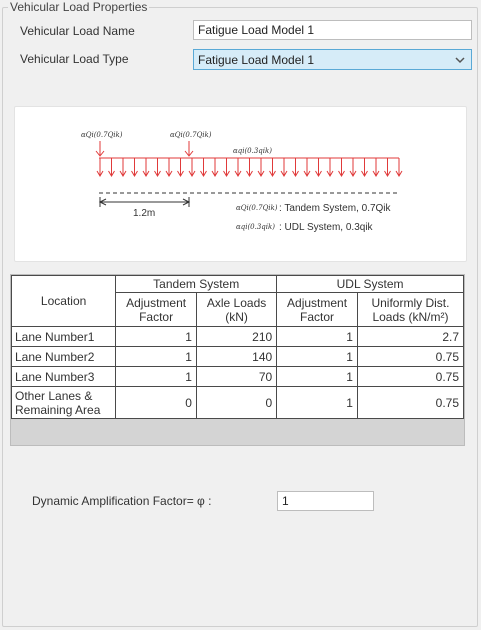 The image size is (481, 630). I want to click on vehicular-load-name-input, so click(332, 30).